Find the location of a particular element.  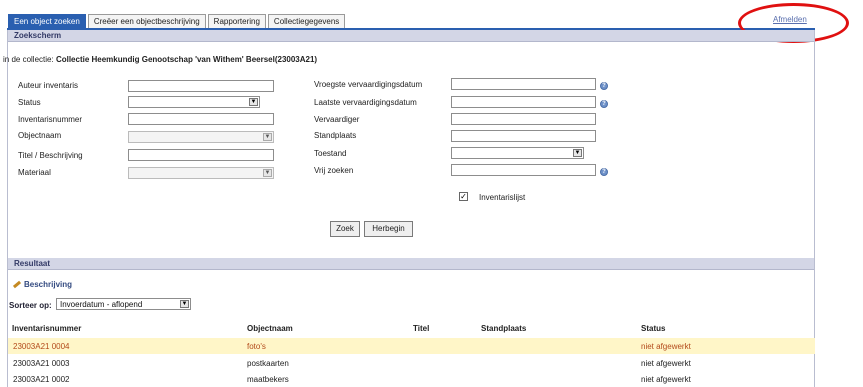

titel-beschrijving-input is located at coordinates (201, 155).